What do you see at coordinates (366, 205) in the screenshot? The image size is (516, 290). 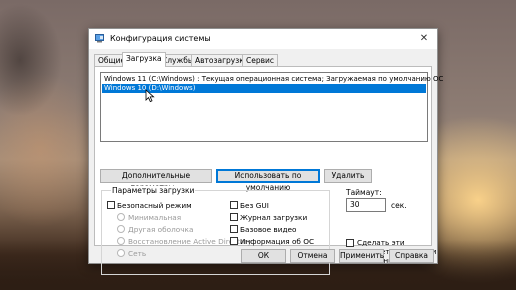 I see `timeout-input: 30` at bounding box center [366, 205].